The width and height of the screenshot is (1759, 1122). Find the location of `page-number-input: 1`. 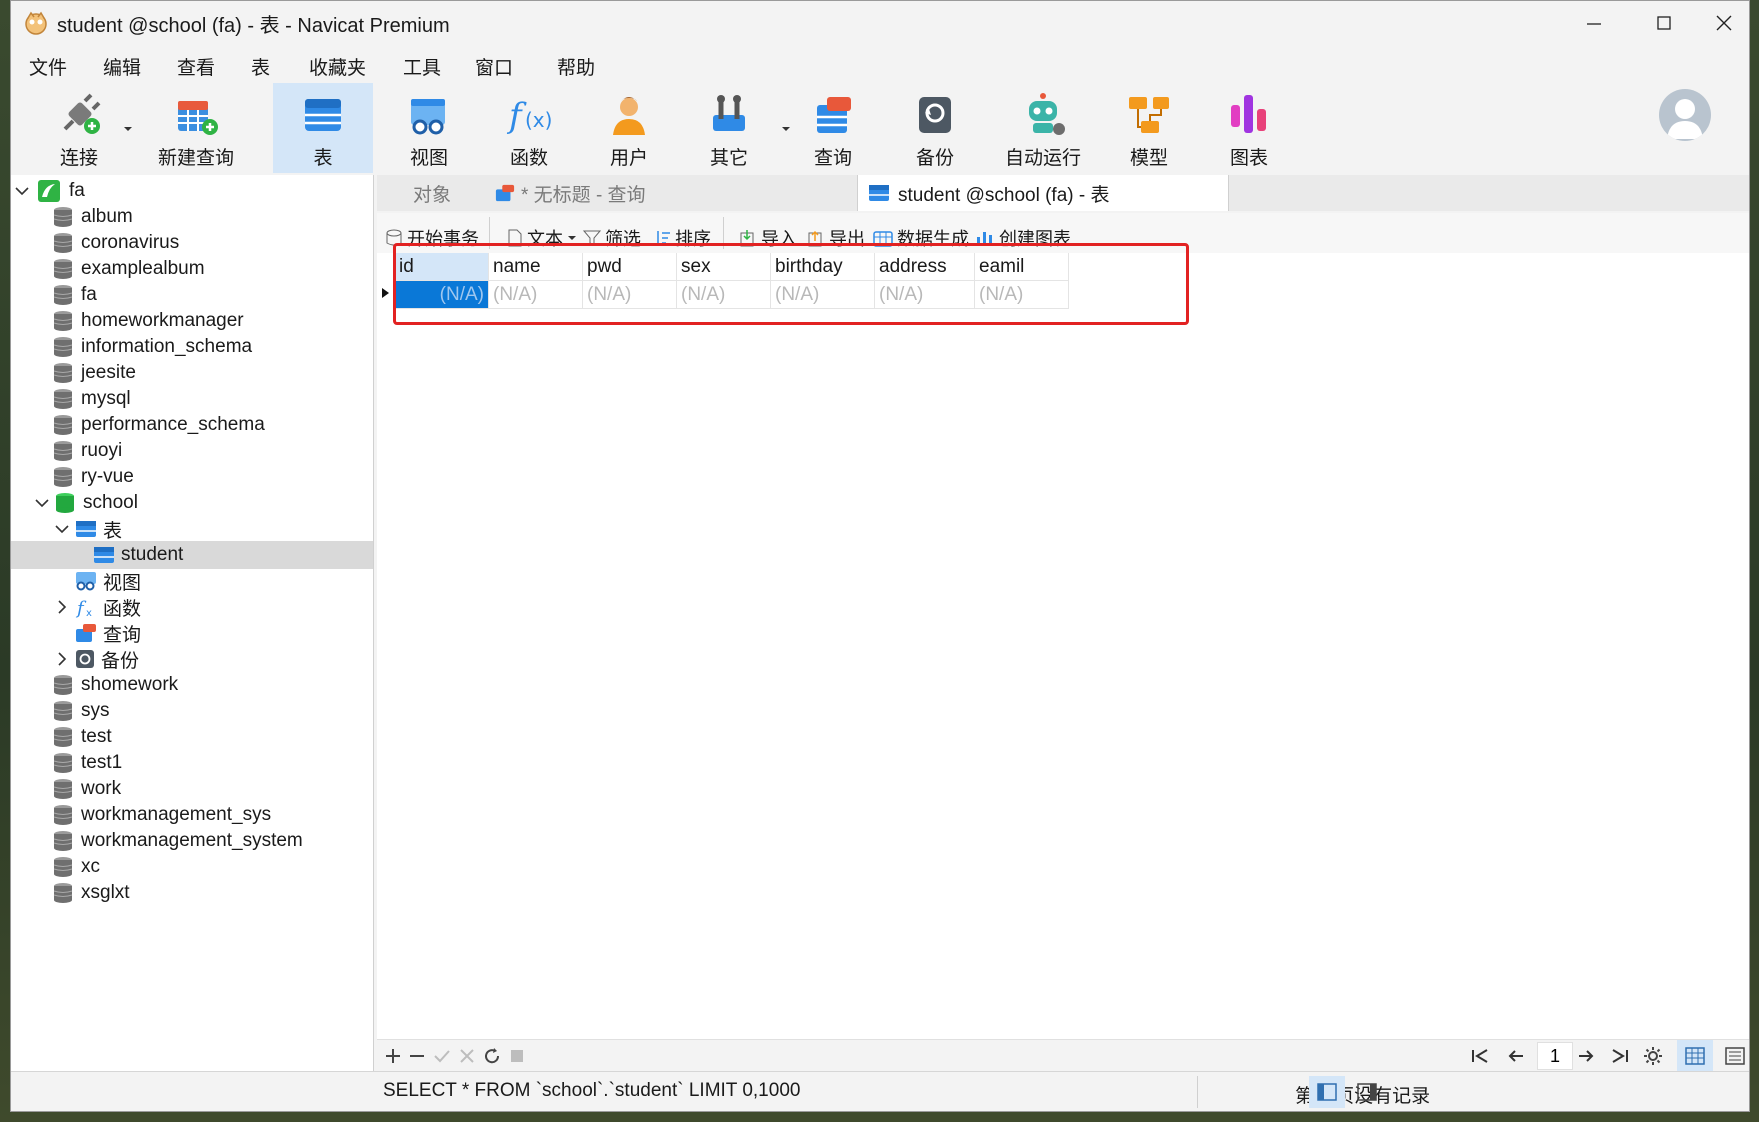

page-number-input: 1 is located at coordinates (1555, 1056).